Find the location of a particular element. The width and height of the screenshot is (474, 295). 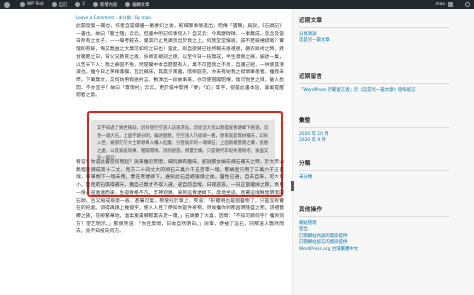

archive-link: 2020 年 9 月 is located at coordinates (374, 141).